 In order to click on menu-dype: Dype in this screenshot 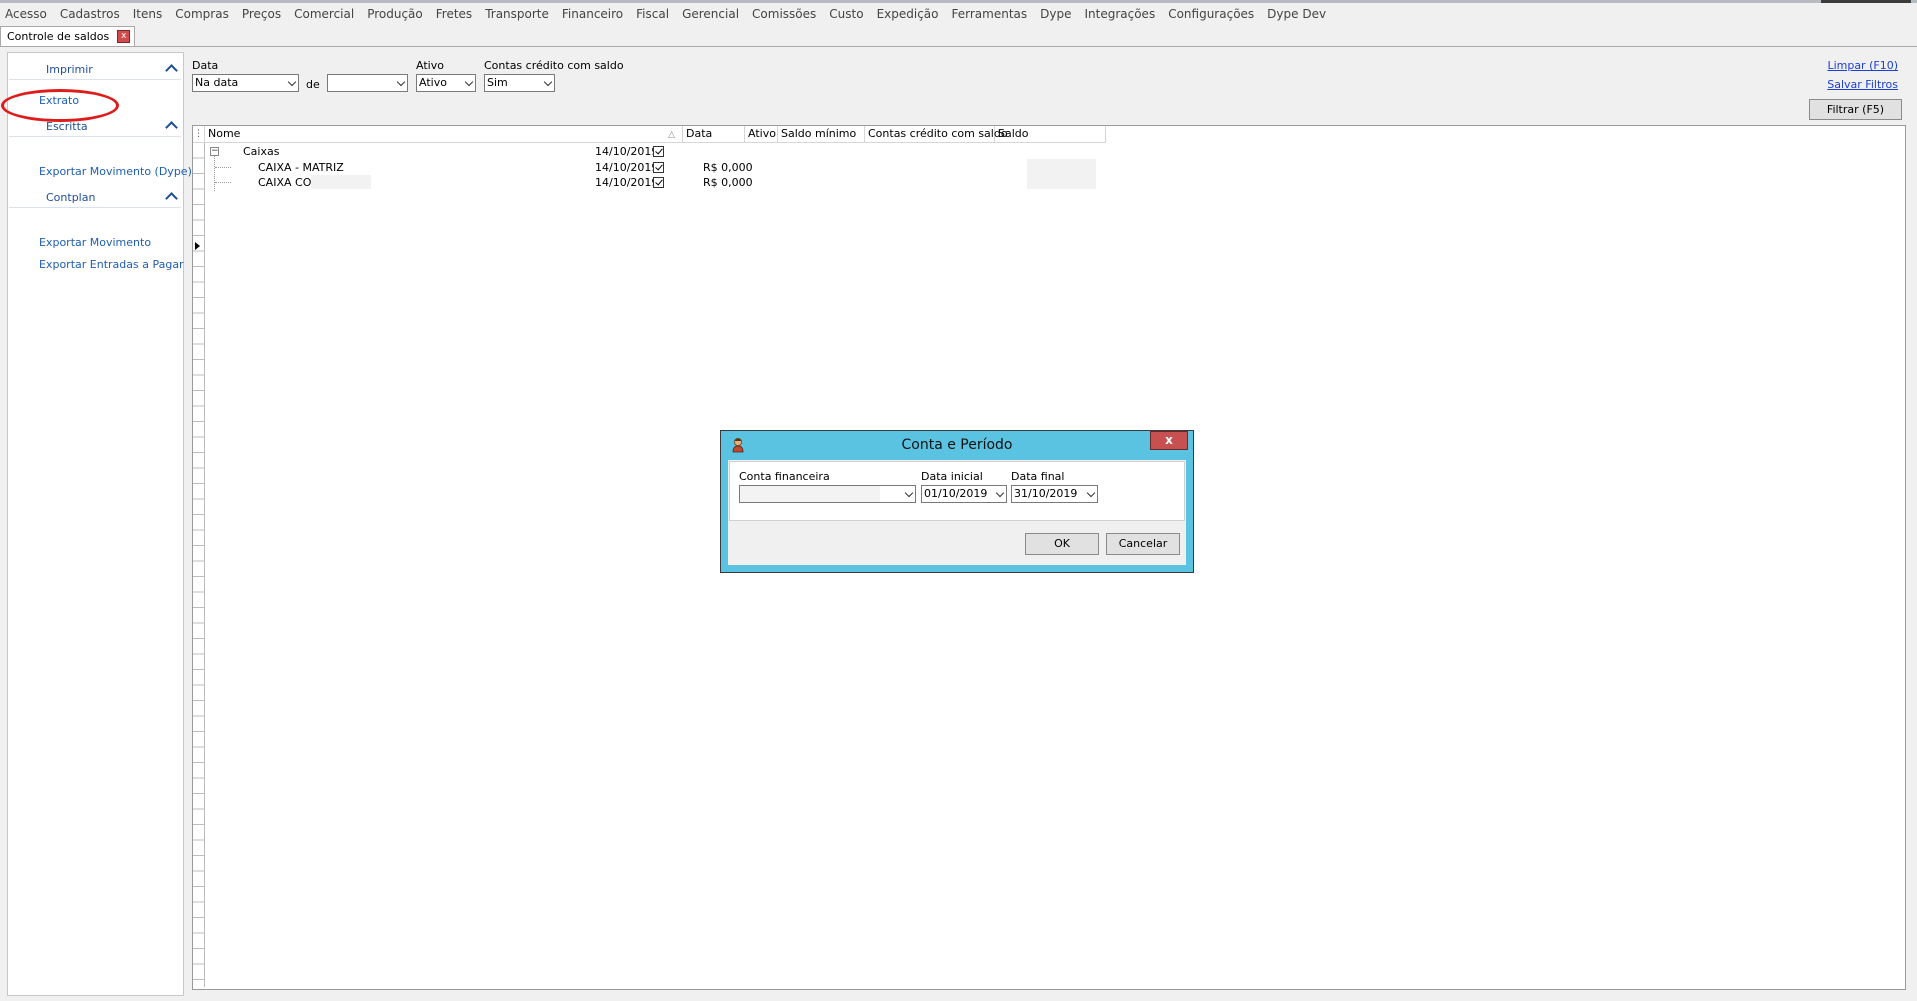, I will do `click(1056, 14)`.